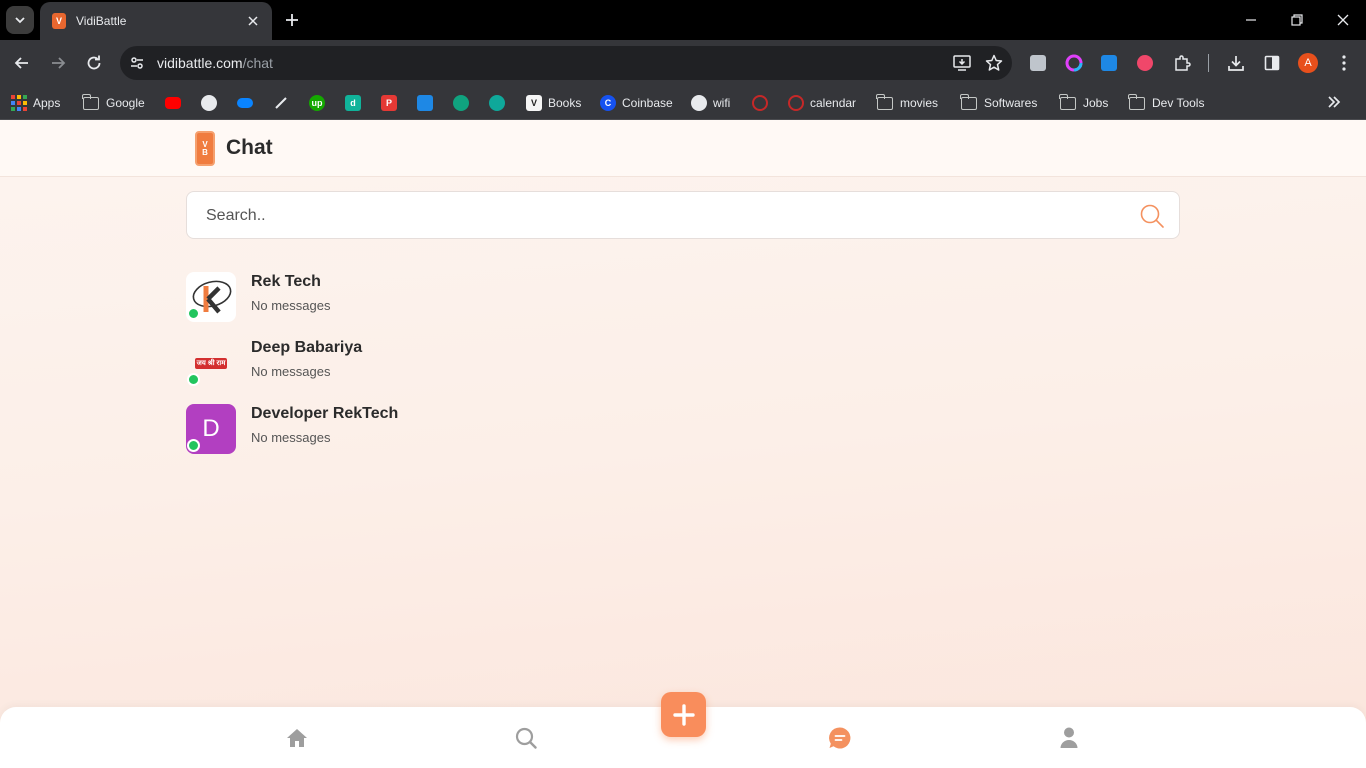 This screenshot has width=1366, height=768. Describe the element at coordinates (1297, 20) in the screenshot. I see `restore-button` at that location.